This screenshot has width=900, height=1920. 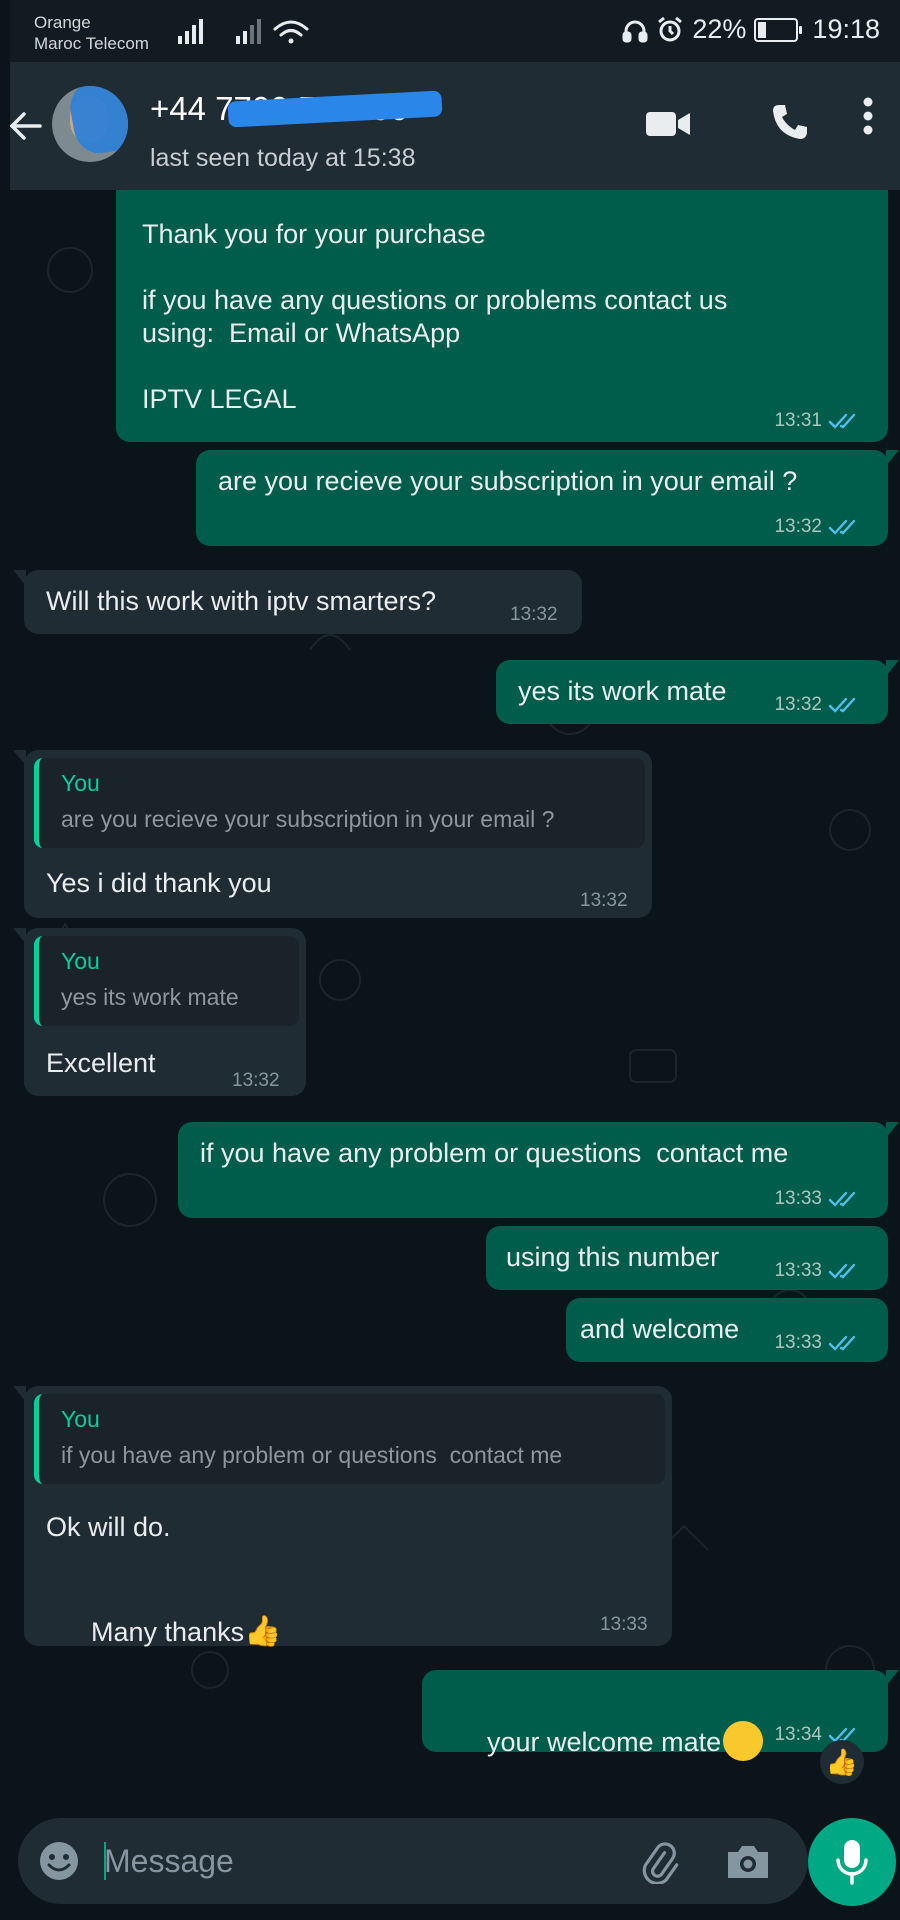 What do you see at coordinates (798, 1734) in the screenshot?
I see `message-time: 13:34` at bounding box center [798, 1734].